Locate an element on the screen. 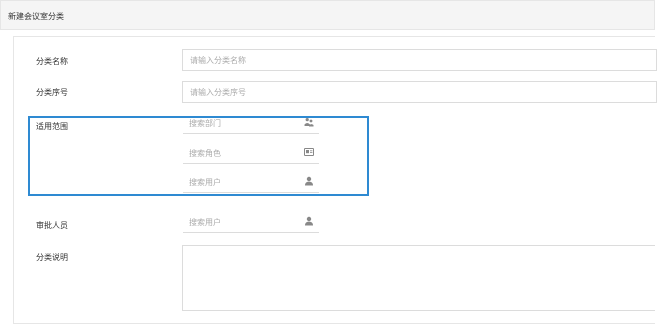 The width and height of the screenshot is (657, 327). description-textarea is located at coordinates (418, 278).